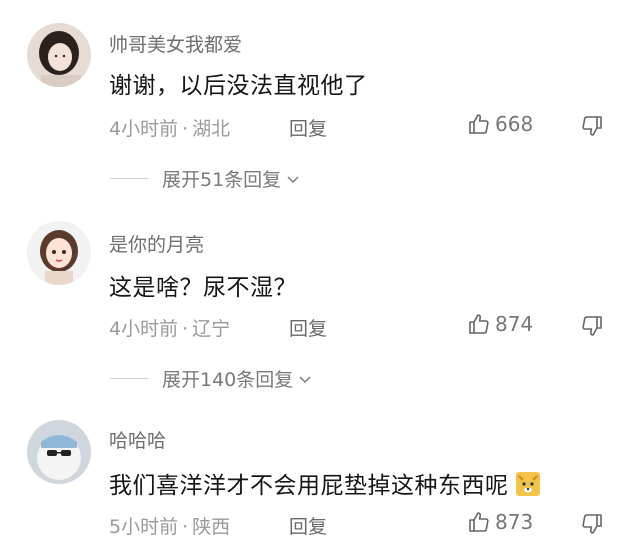 The image size is (640, 551). I want to click on location: 陕西, so click(211, 527).